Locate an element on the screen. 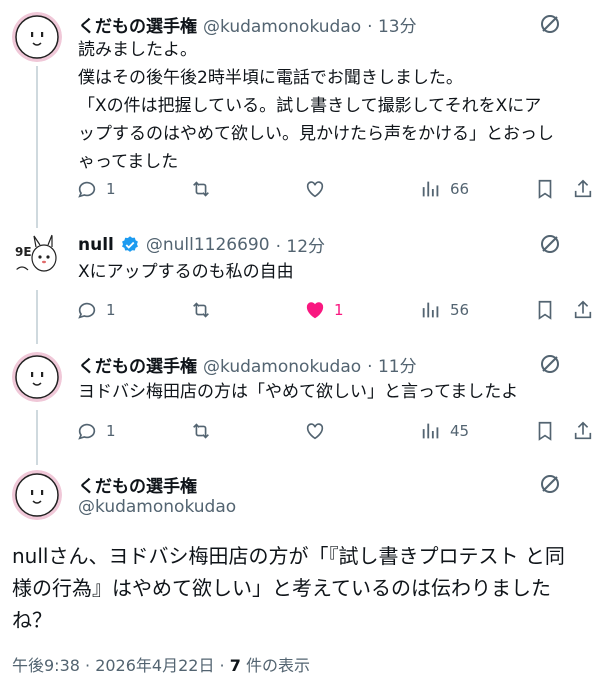  like-icon-filled is located at coordinates (315, 310).